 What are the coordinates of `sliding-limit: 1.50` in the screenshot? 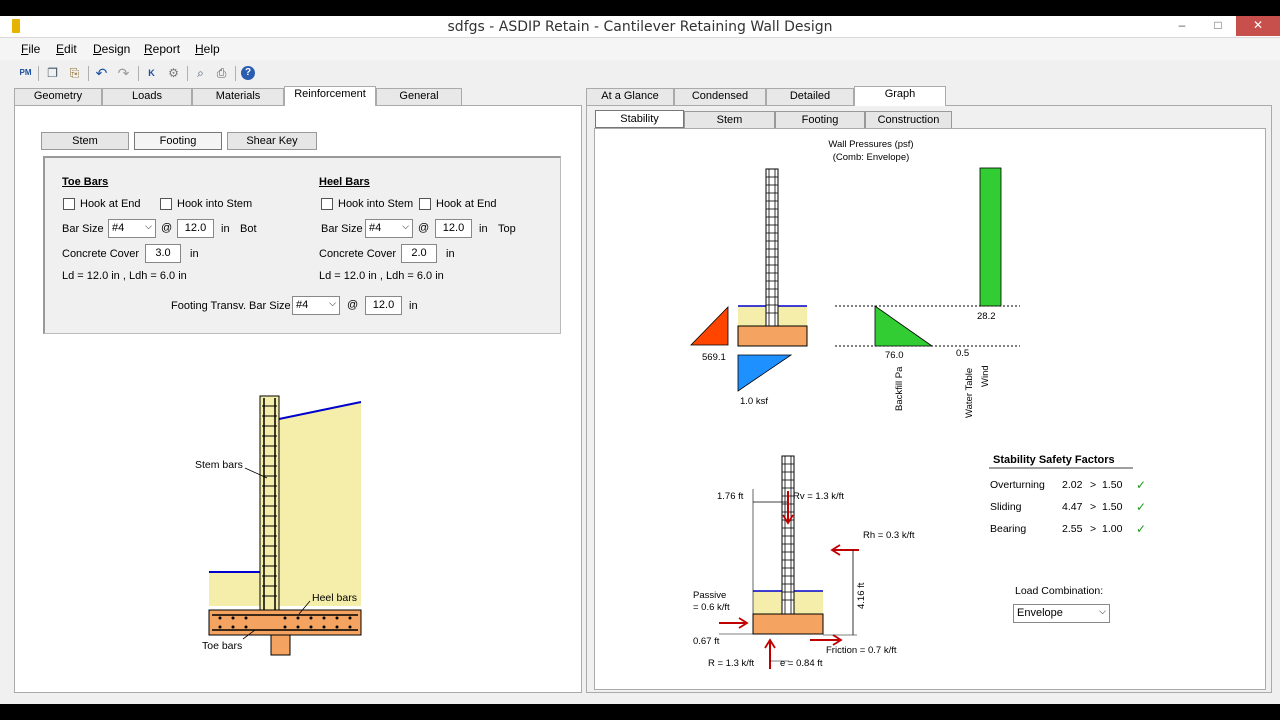 It's located at (1112, 507).